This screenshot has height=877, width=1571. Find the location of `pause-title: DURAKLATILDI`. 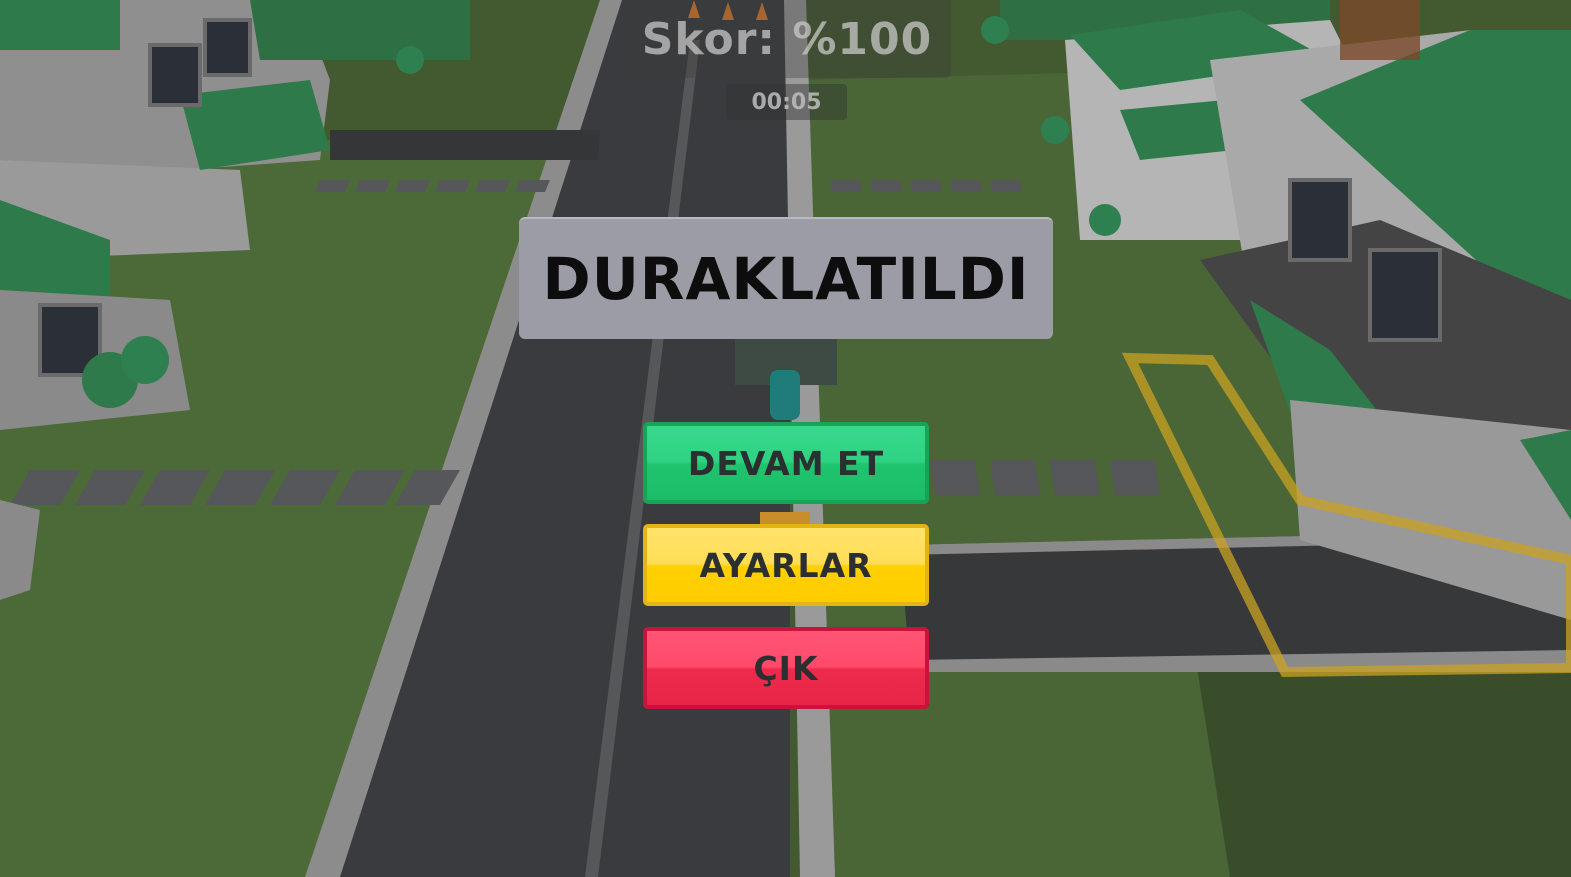

pause-title: DURAKLATILDI is located at coordinates (786, 278).